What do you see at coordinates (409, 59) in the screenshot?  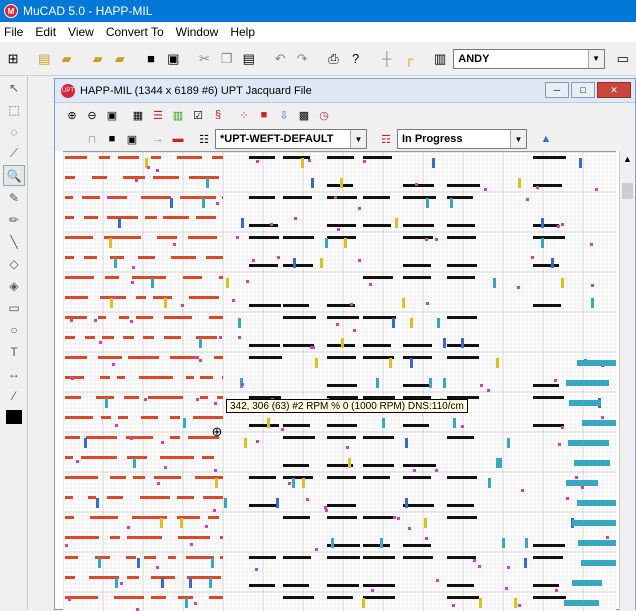 I see `grid-corner-icon: ┌` at bounding box center [409, 59].